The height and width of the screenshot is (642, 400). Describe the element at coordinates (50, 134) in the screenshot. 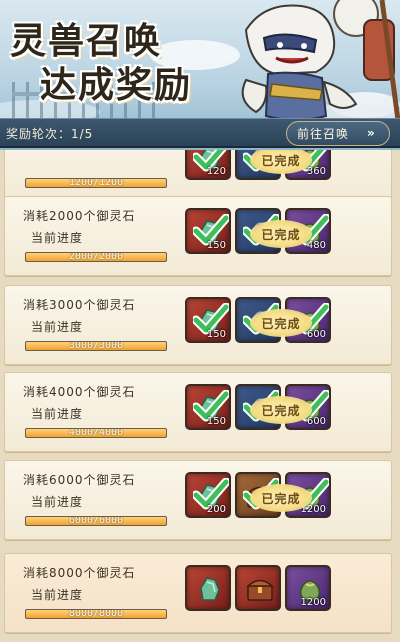

I see `reward-round-label: 奖励轮次：1/5` at that location.